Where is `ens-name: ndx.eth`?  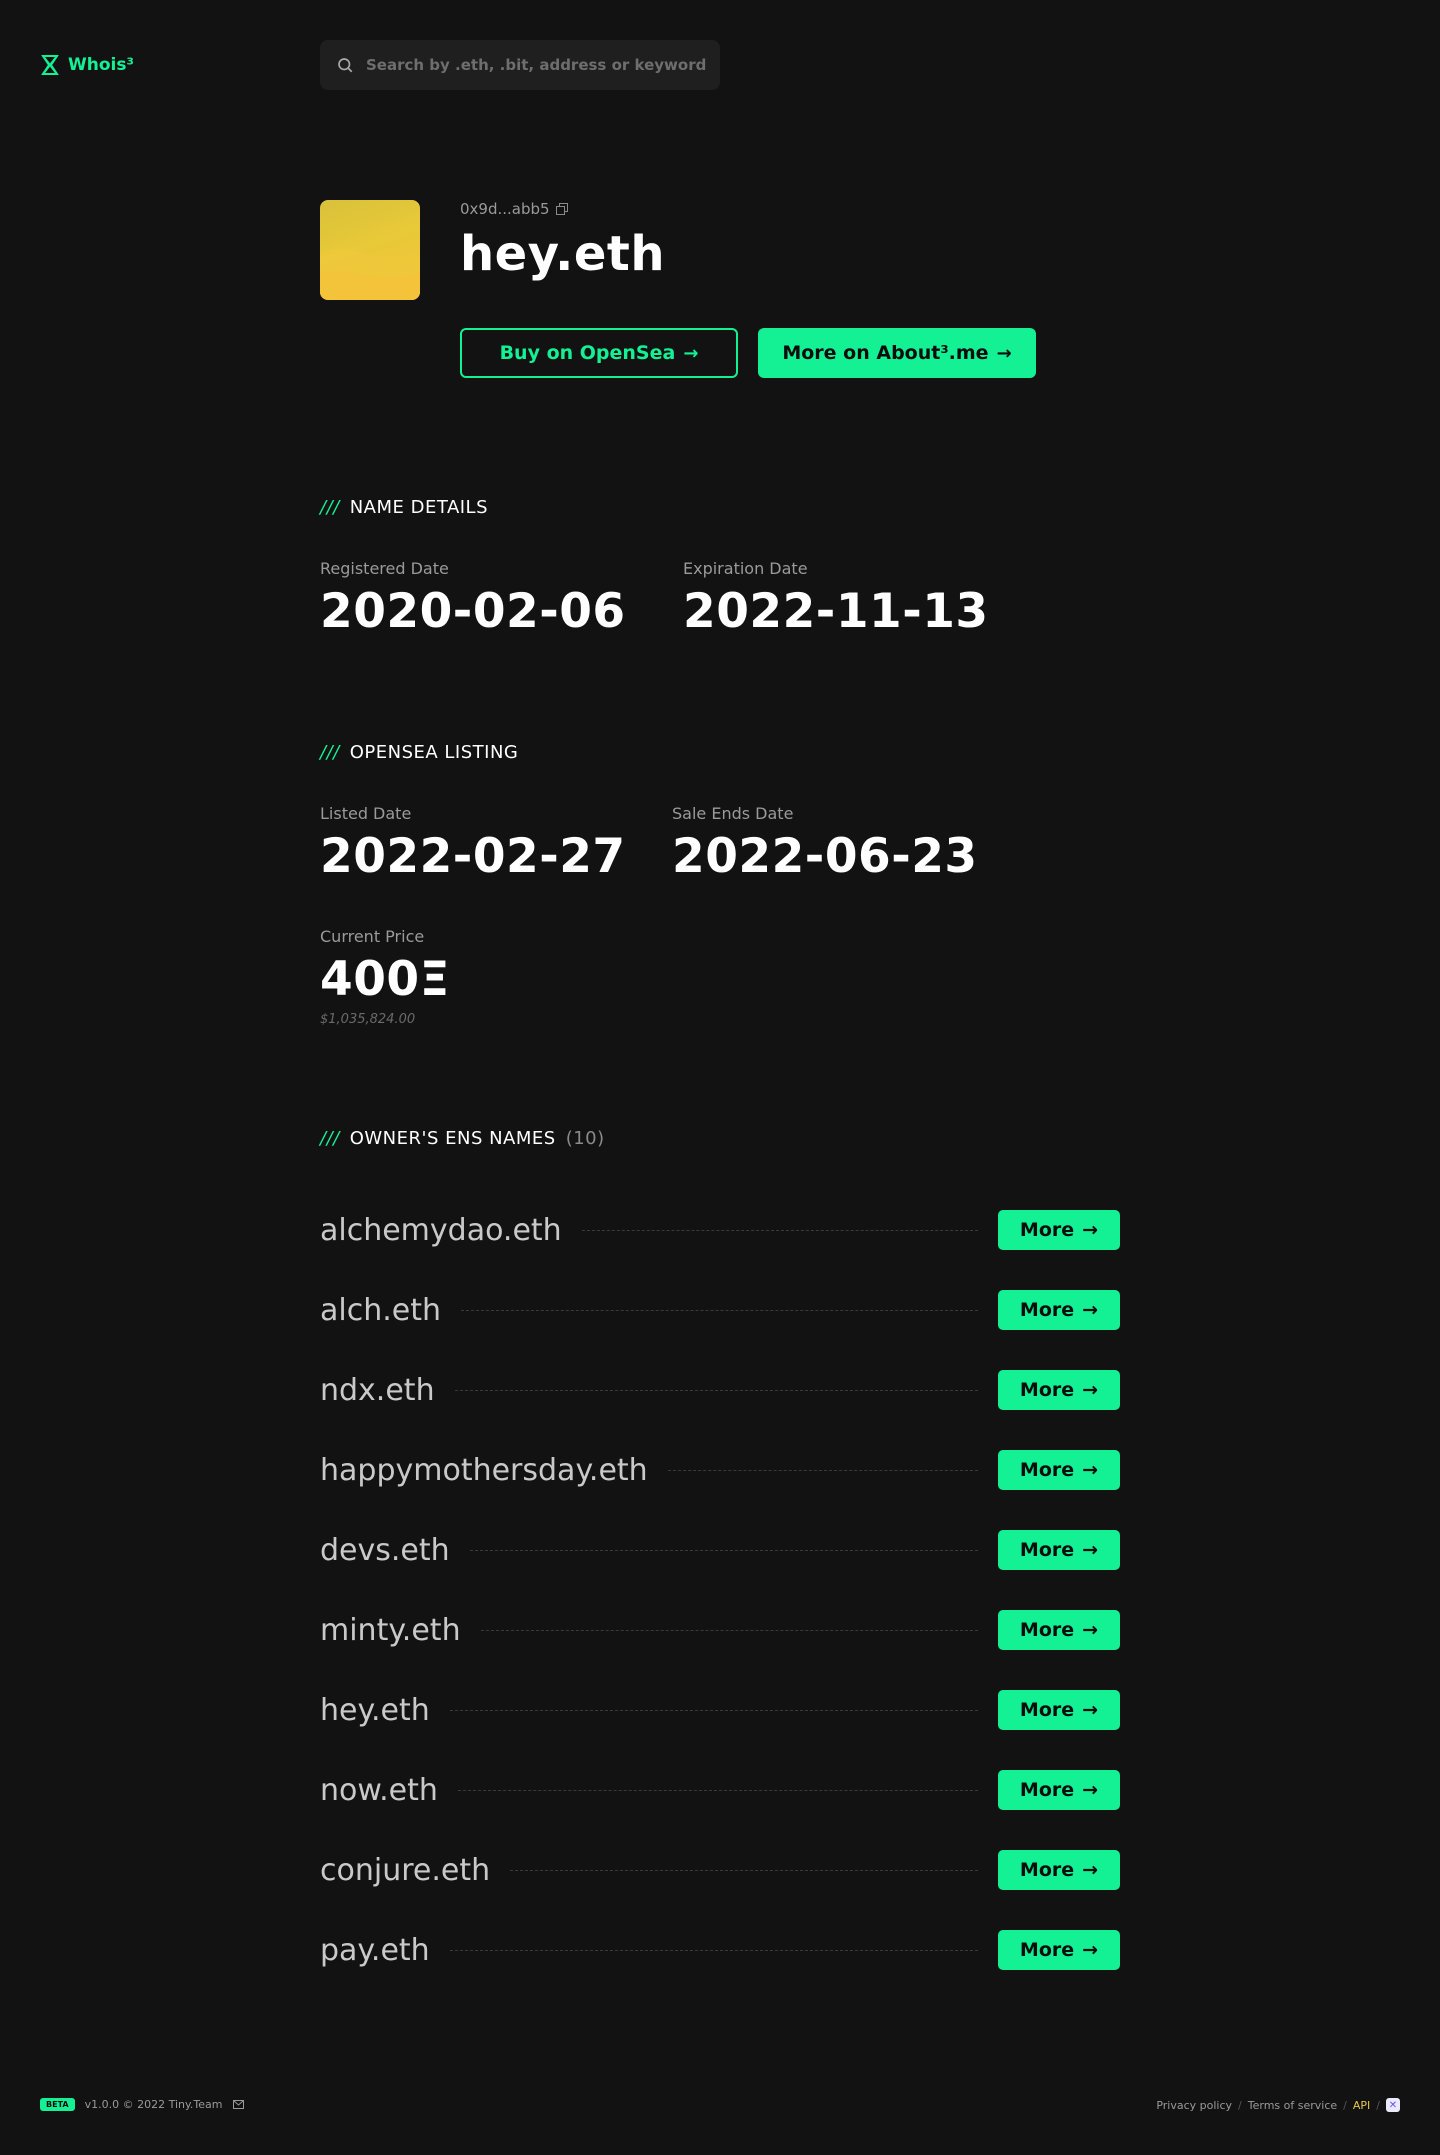 ens-name: ndx.eth is located at coordinates (377, 1390).